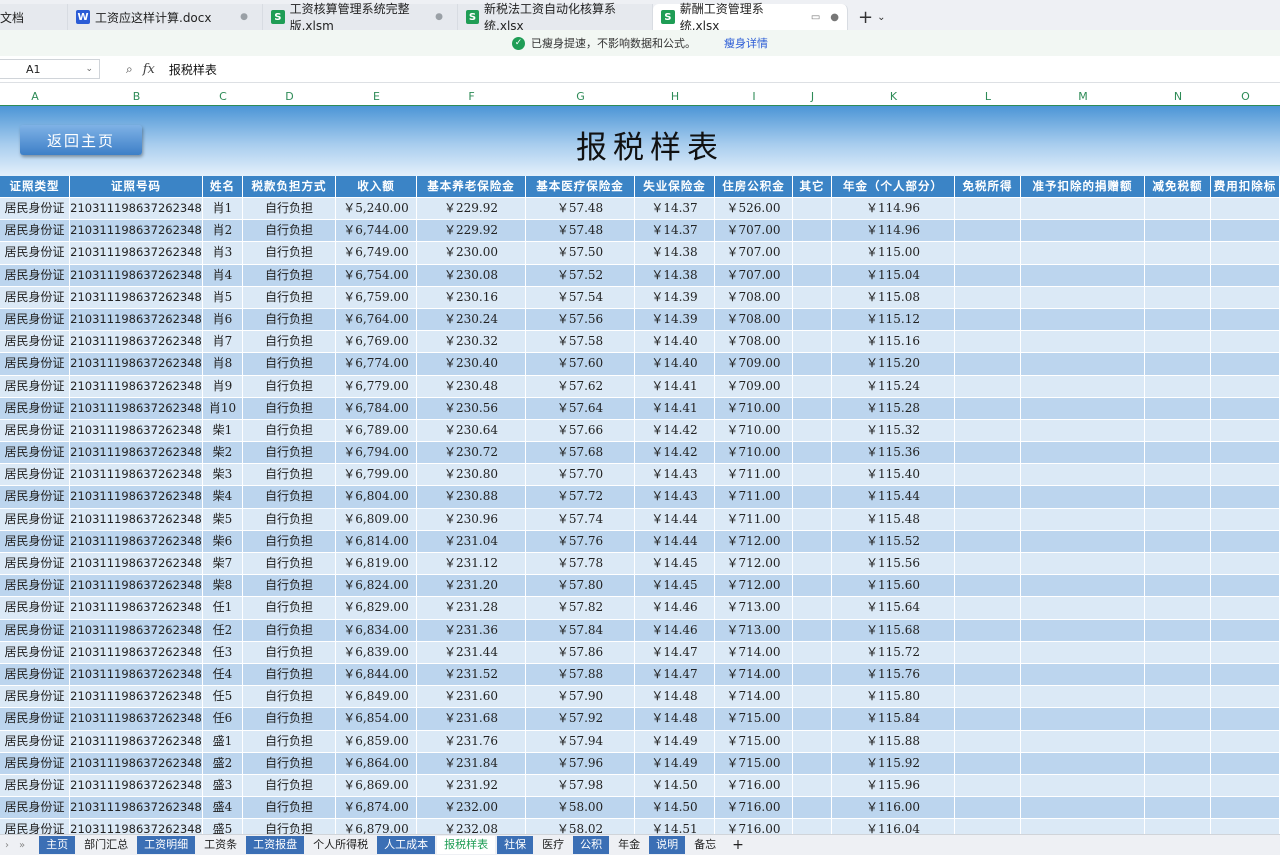  Describe the element at coordinates (893, 808) in the screenshot. I see `table-cell: ￥116.00` at that location.